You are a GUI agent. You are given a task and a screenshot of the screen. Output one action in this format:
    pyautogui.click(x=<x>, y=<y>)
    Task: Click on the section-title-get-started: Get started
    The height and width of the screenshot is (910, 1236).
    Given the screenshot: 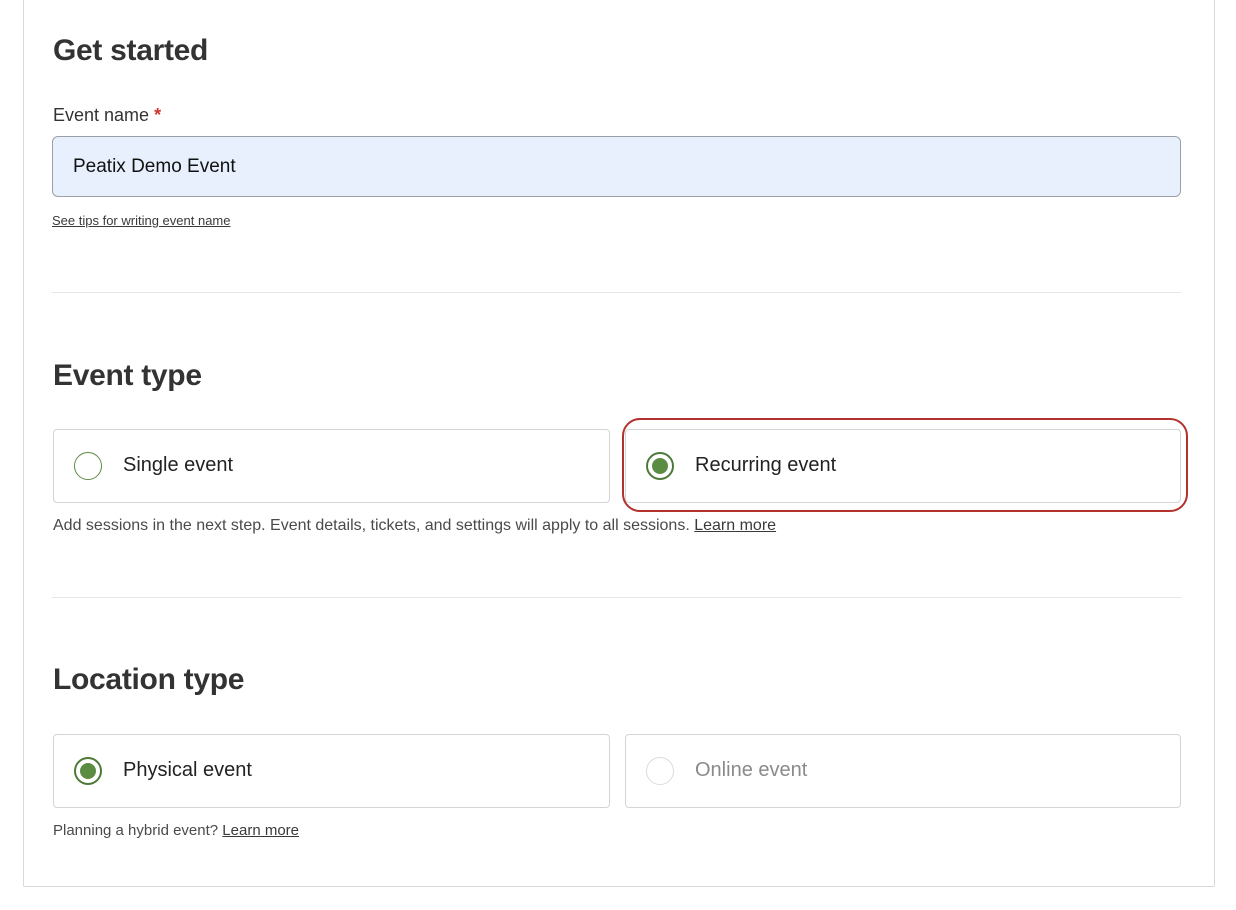 What is the action you would take?
    pyautogui.click(x=131, y=50)
    